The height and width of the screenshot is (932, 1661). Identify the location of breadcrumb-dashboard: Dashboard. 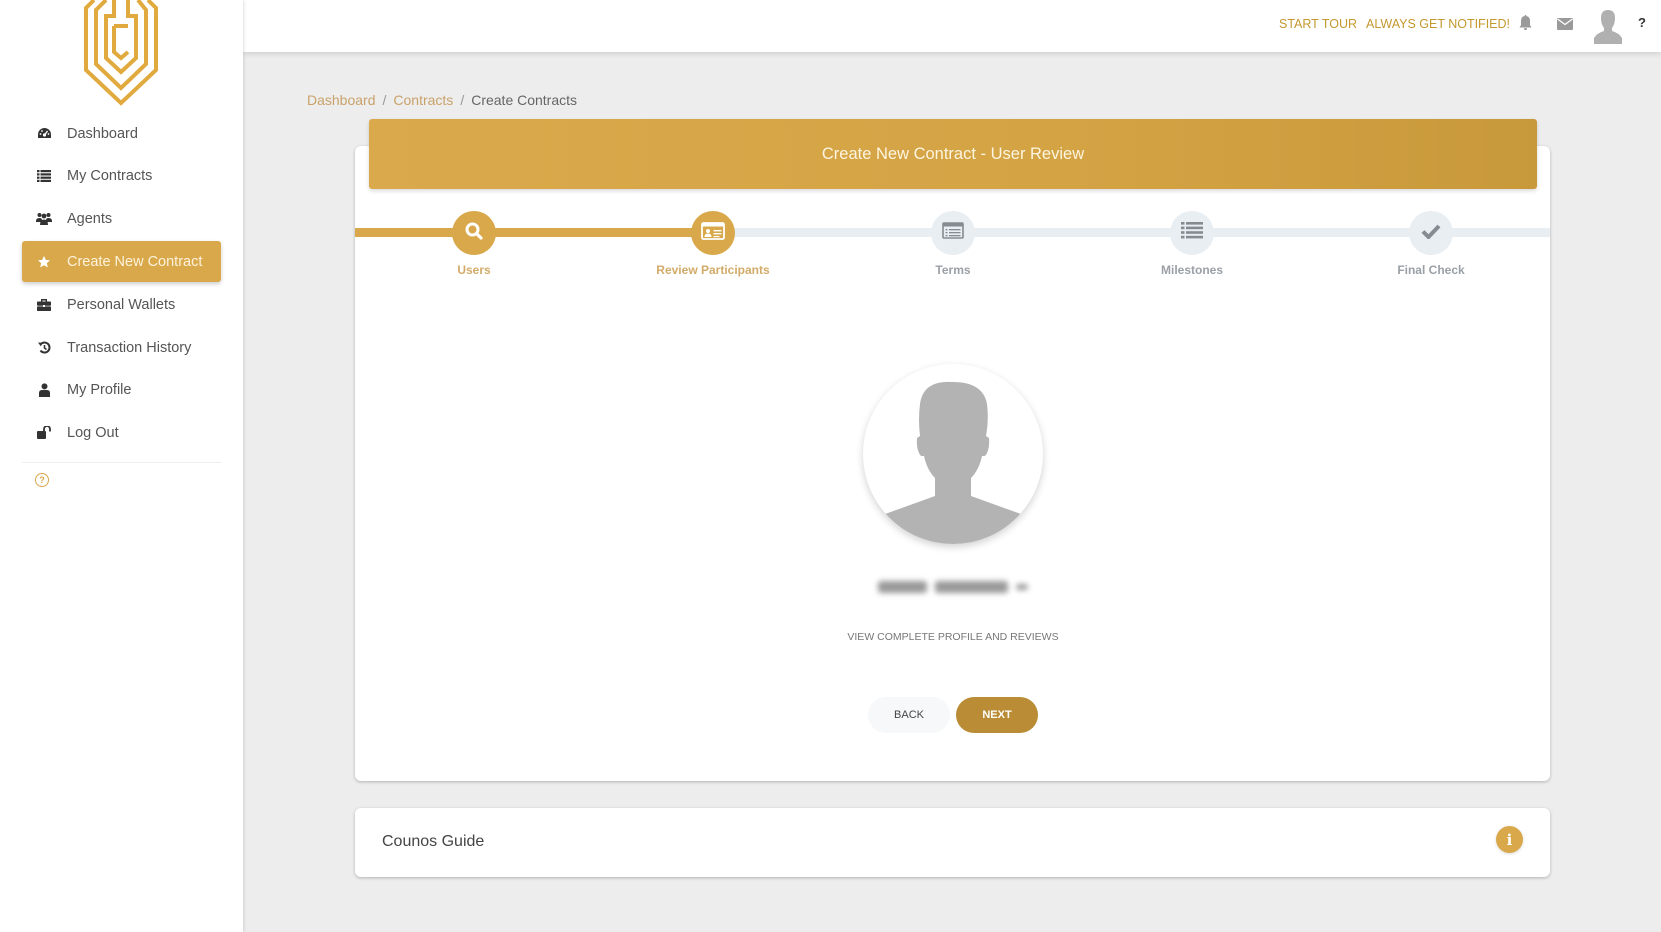
(341, 100).